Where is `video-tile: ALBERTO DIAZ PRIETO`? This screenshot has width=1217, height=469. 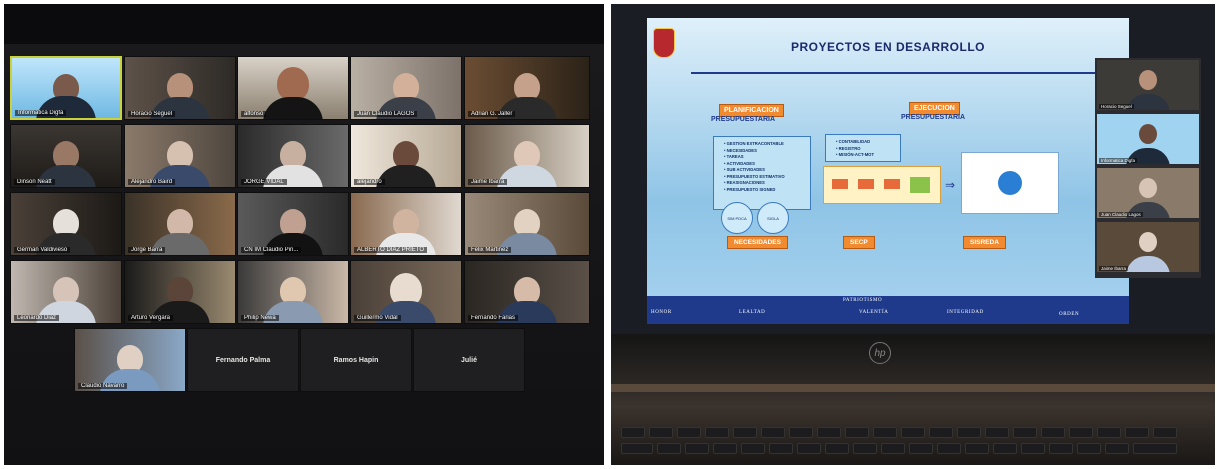
video-tile: ALBERTO DIAZ PRIETO is located at coordinates (406, 224).